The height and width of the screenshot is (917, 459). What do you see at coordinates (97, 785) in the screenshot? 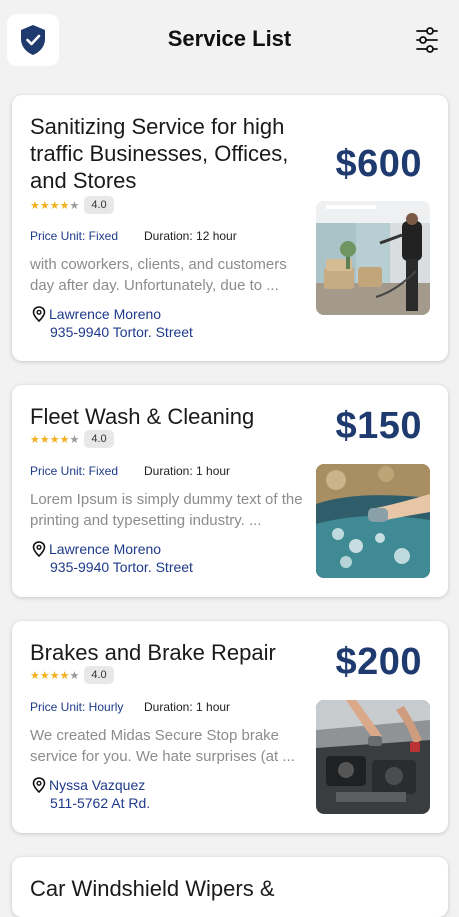
I see `provider-name: Nyssa Vazquez` at bounding box center [97, 785].